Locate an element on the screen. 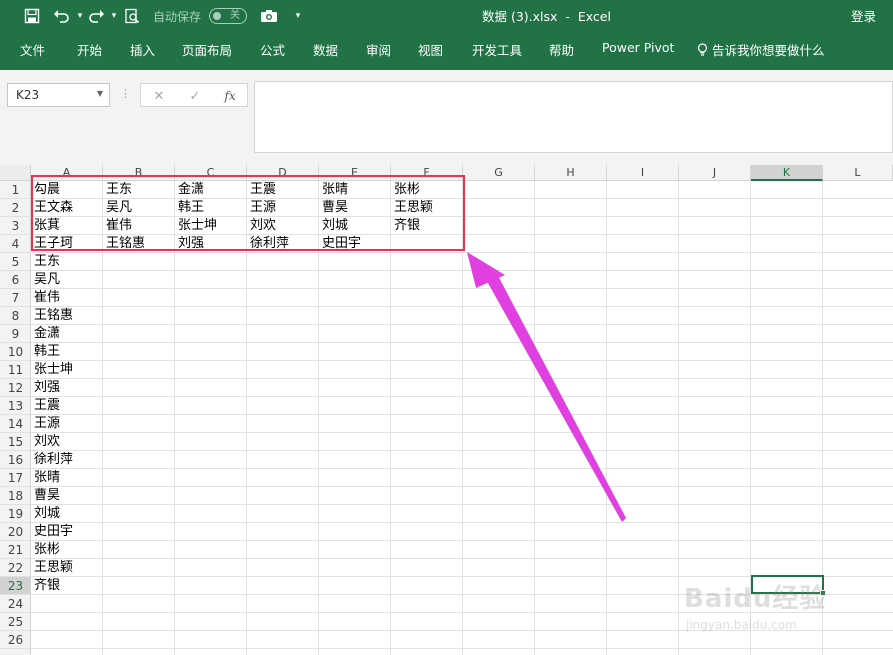  watermark-main: Baidu经验 is located at coordinates (755, 599).